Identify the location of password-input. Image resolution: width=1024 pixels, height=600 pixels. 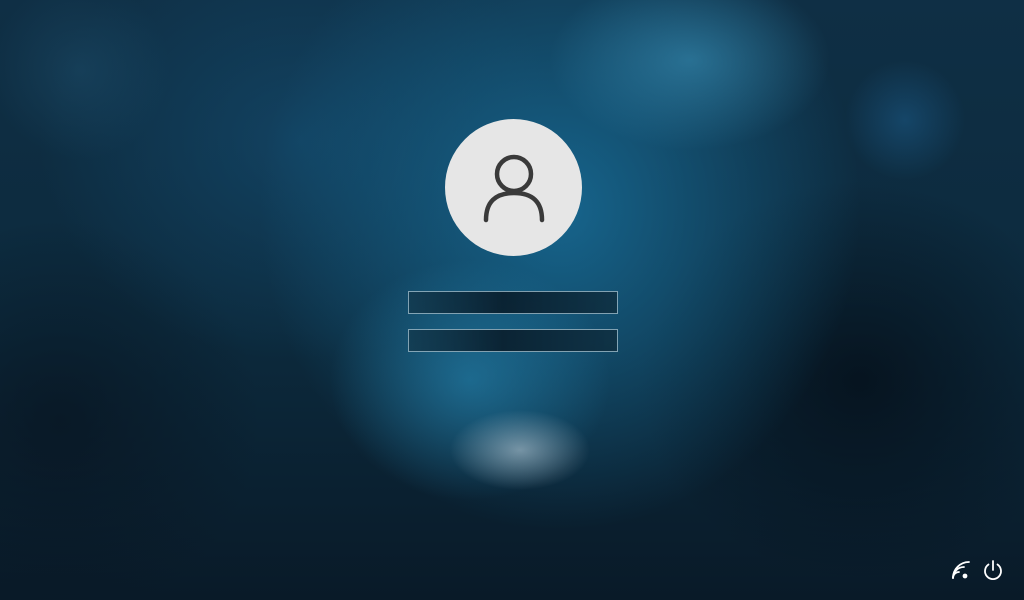
(513, 340).